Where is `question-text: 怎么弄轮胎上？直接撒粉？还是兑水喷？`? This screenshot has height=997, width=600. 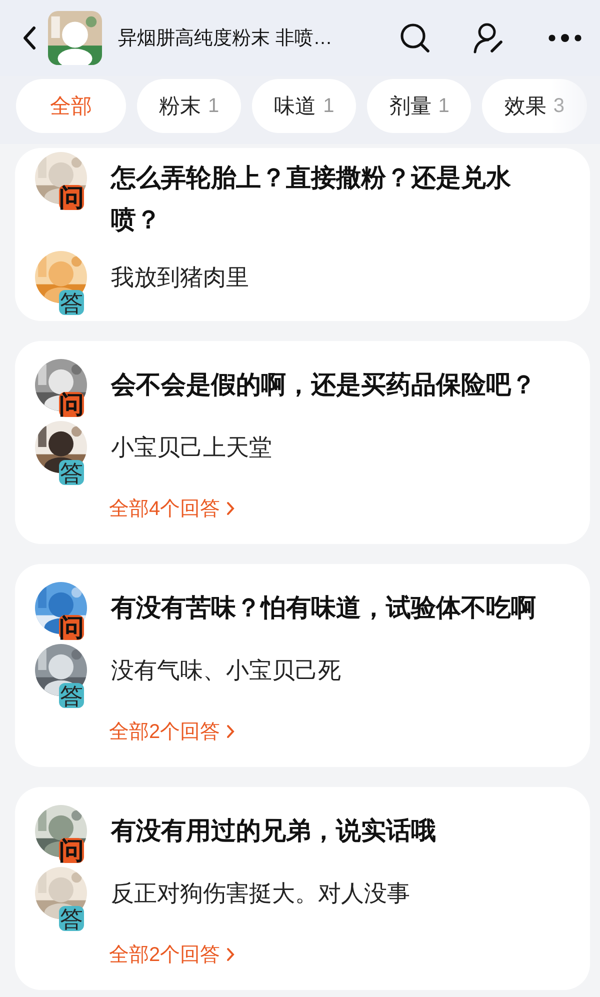 question-text: 怎么弄轮胎上？直接撒粉？还是兑水喷？ is located at coordinates (311, 199).